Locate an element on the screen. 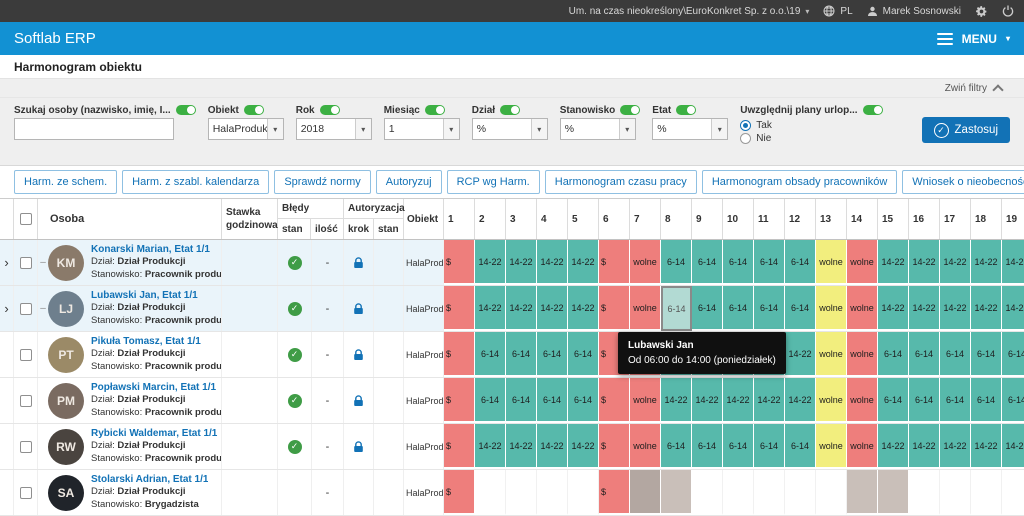 The image size is (1024, 516). toolbar-button: Sprawdź normy is located at coordinates (322, 182).